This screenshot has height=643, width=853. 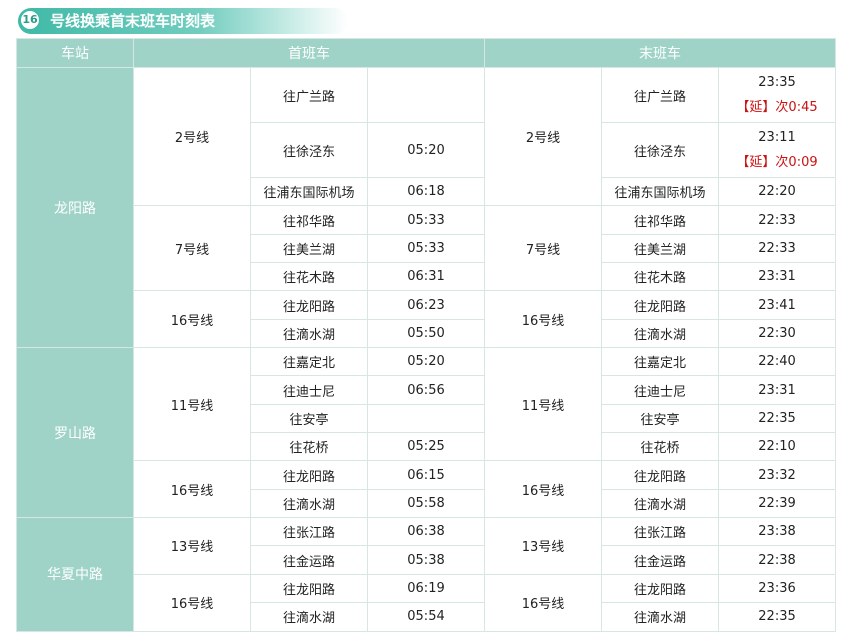 What do you see at coordinates (777, 362) in the screenshot?
I see `last-train-cell: 22:40` at bounding box center [777, 362].